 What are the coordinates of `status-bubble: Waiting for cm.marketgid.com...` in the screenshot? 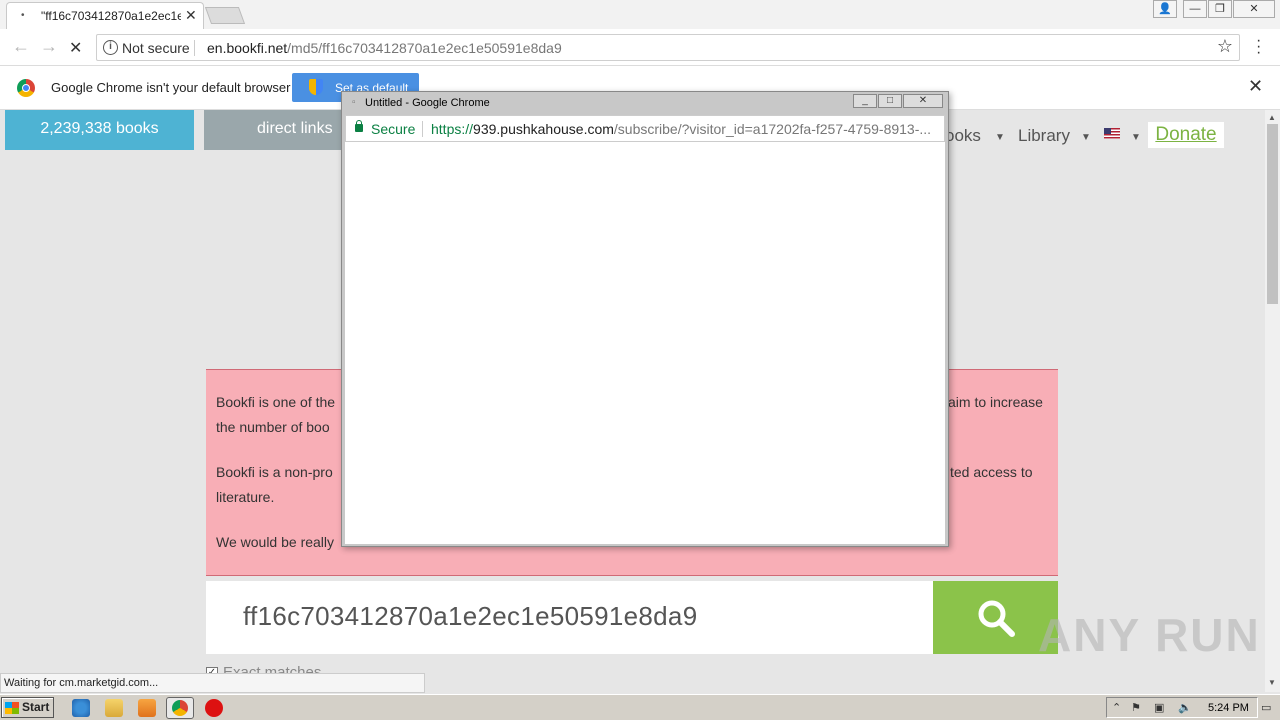 It's located at (212, 683).